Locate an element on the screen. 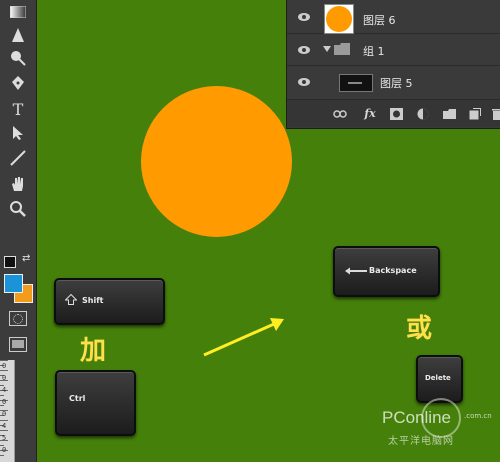  watermark-logo: PConline is located at coordinates (416, 417).